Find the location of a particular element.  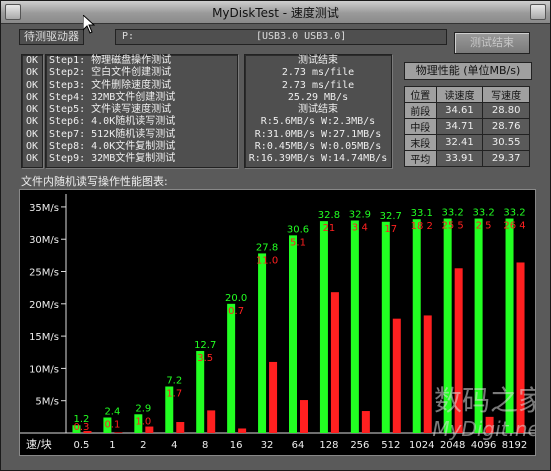

table-cell: 28.76 is located at coordinates (506, 126).